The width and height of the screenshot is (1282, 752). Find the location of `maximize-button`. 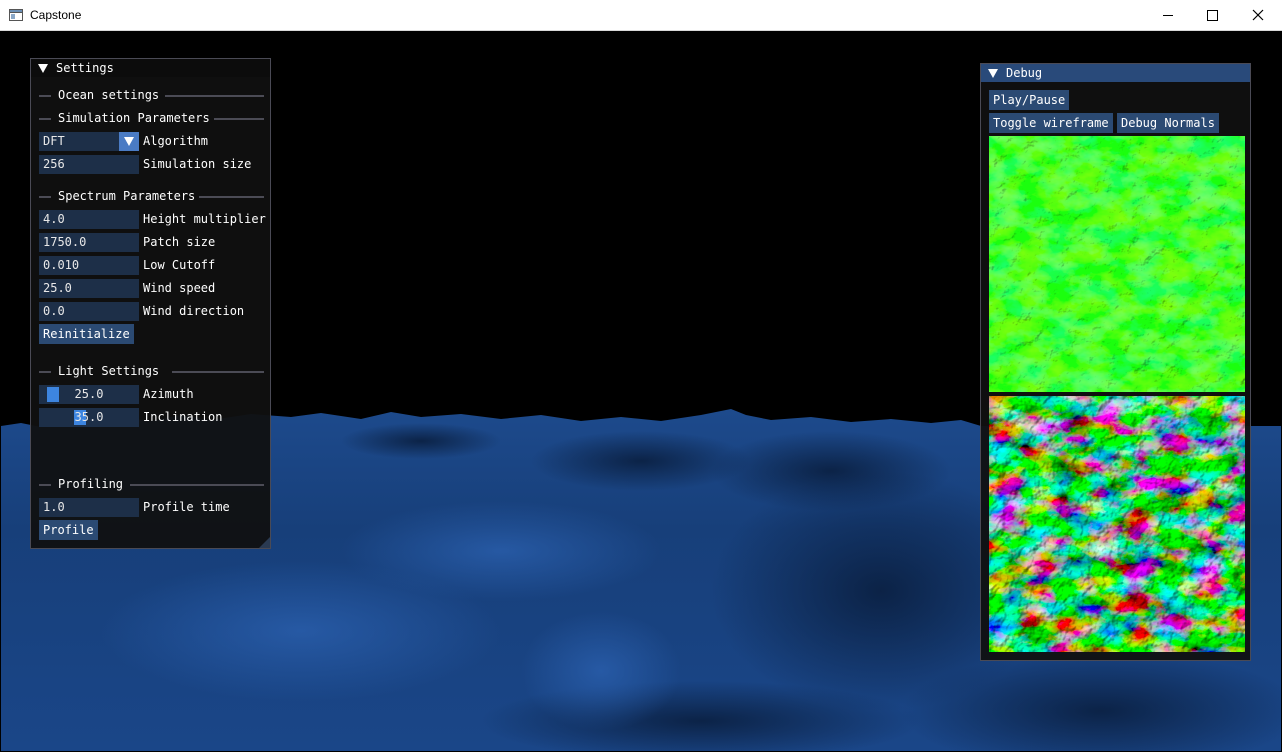

maximize-button is located at coordinates (1213, 15).